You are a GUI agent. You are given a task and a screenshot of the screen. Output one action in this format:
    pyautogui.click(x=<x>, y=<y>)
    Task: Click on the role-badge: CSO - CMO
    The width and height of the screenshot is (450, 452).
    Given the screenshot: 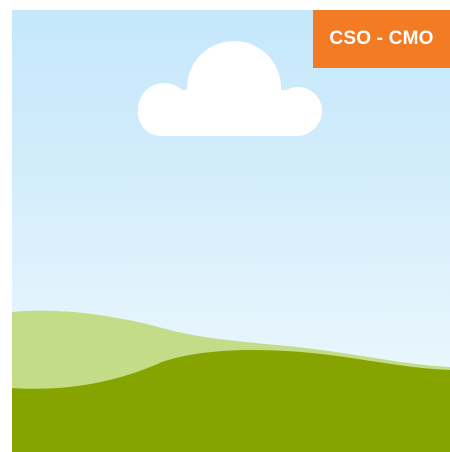 What is the action you would take?
    pyautogui.click(x=381, y=39)
    